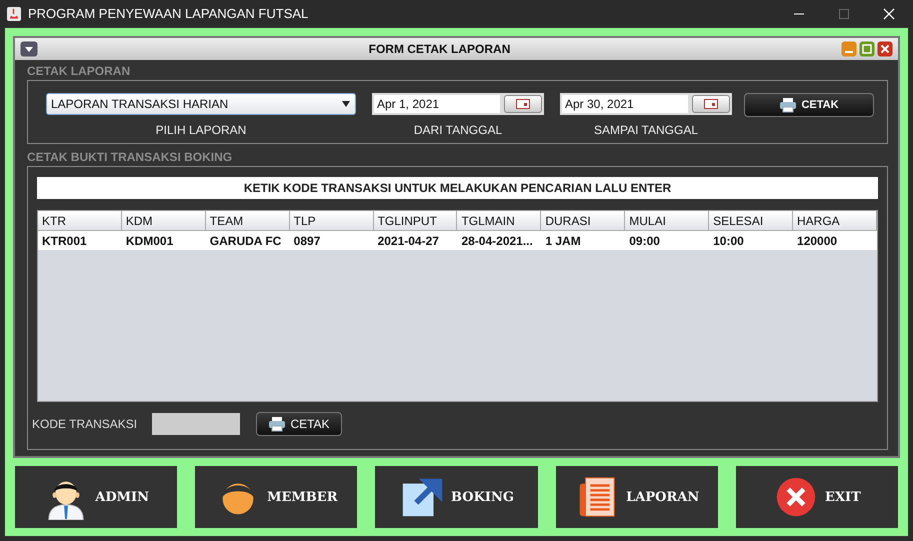  Describe the element at coordinates (458, 130) in the screenshot. I see `field-label: DARI TANGGAL` at that location.